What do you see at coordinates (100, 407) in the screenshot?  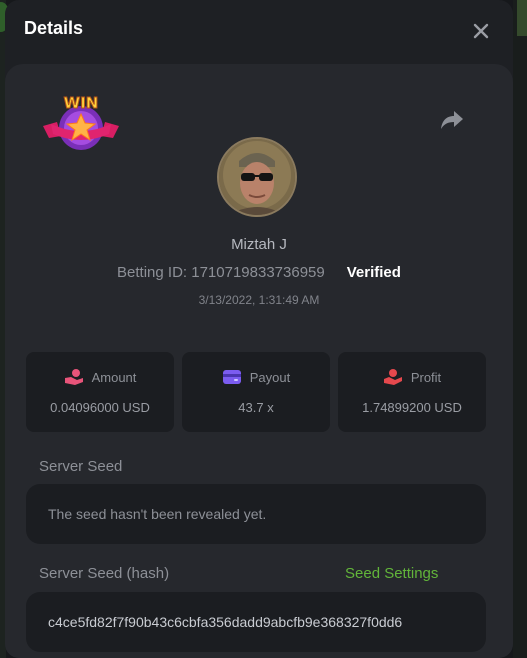 I see `amount-value: 0.04096000 USD` at bounding box center [100, 407].